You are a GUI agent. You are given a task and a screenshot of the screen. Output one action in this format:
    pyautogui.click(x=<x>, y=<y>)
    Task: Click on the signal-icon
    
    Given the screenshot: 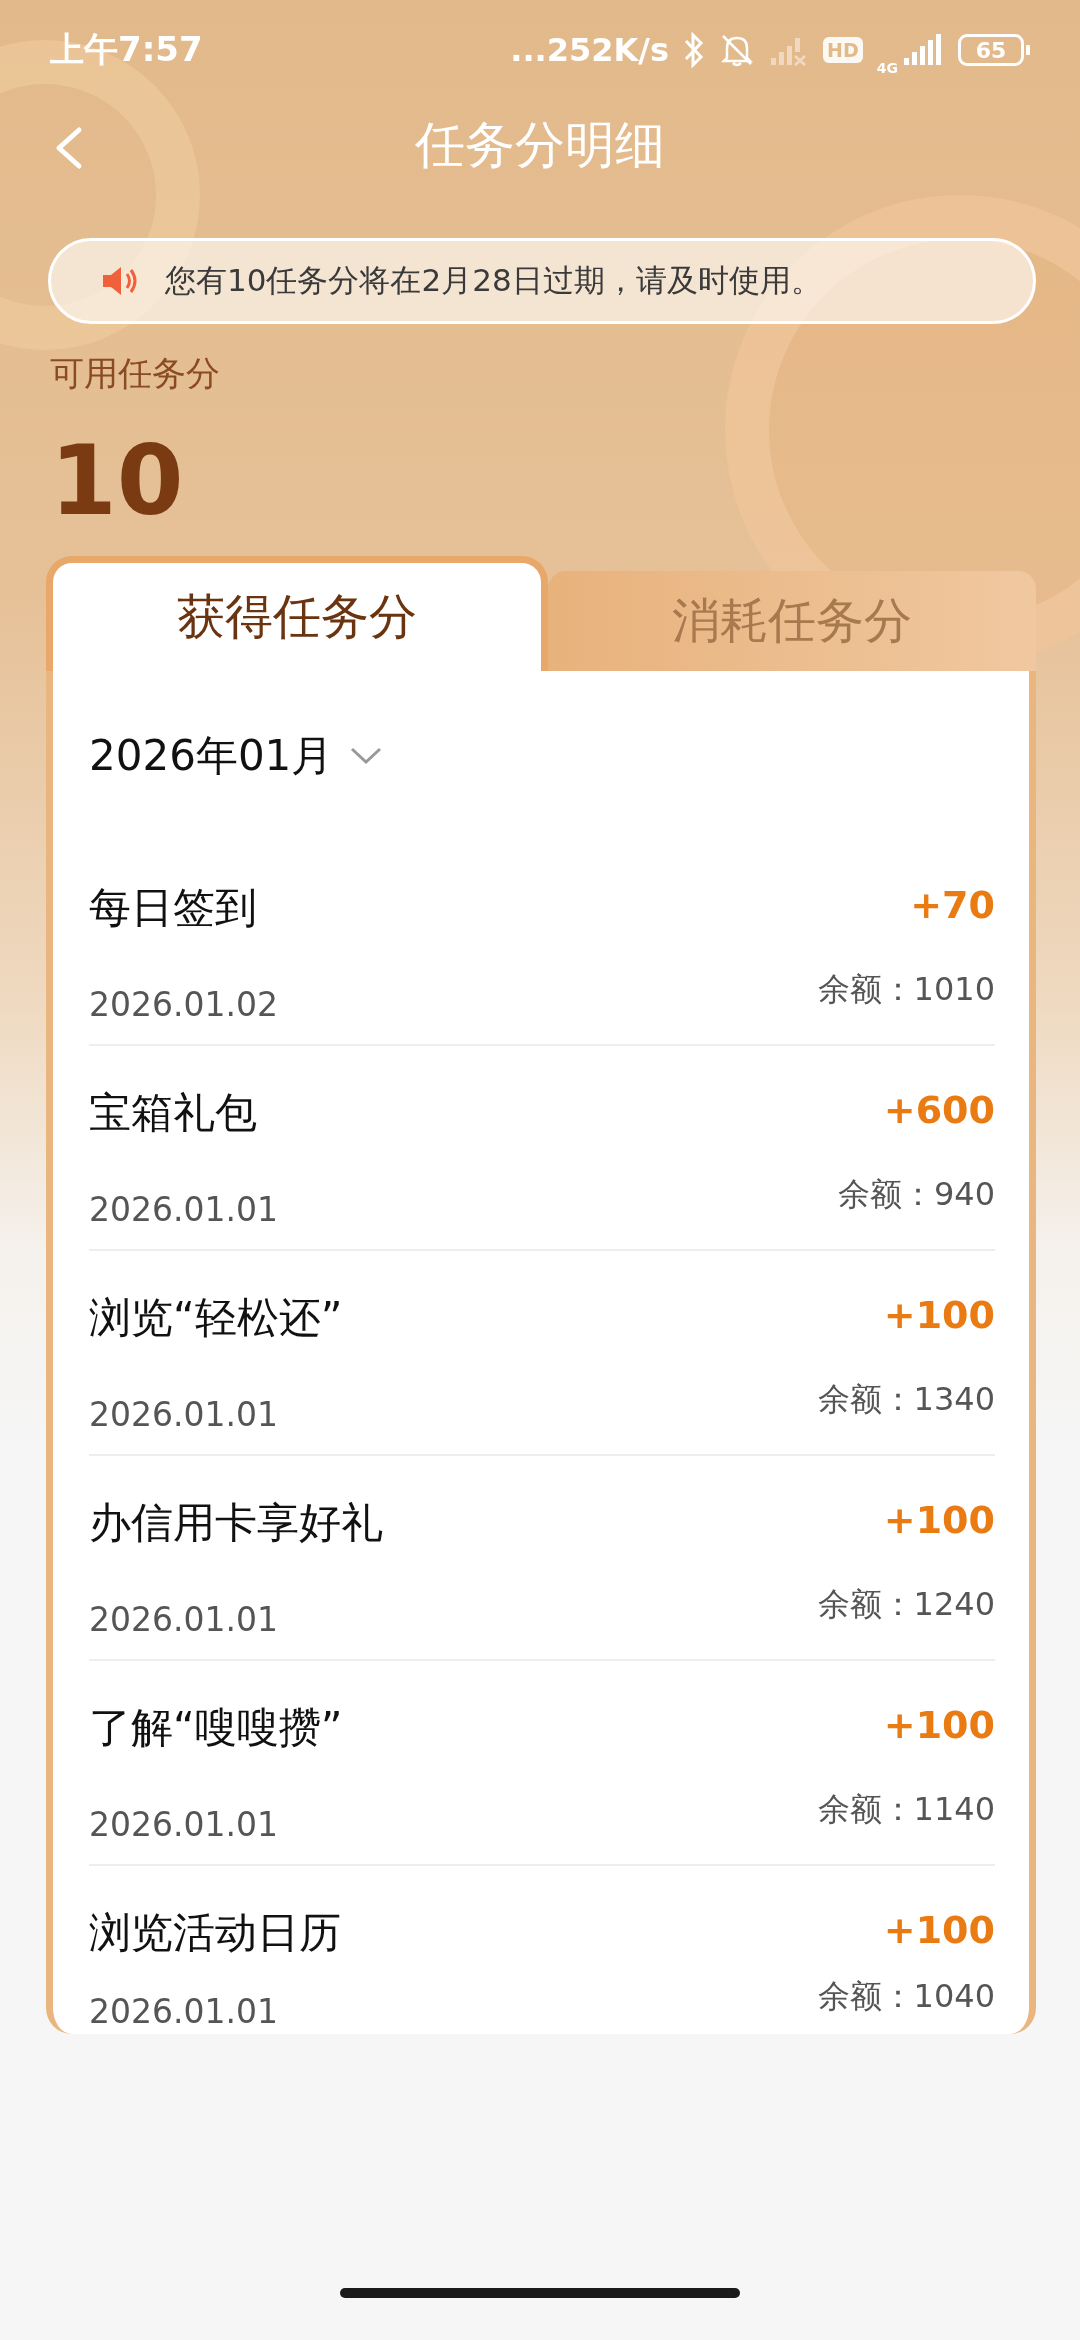 What is the action you would take?
    pyautogui.click(x=923, y=50)
    